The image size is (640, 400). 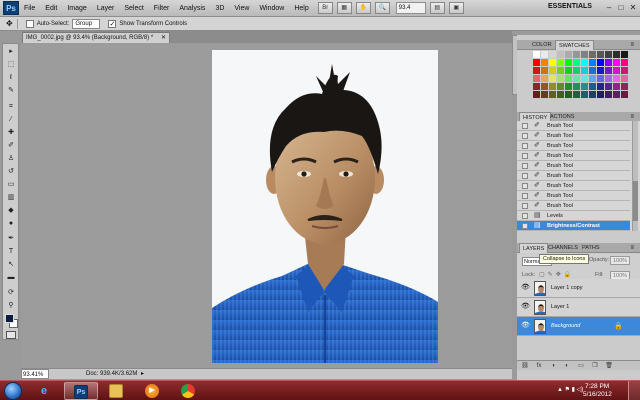 I want to click on tray-icons: ▲ ⚑ ▮ ◁), so click(x=570, y=389).